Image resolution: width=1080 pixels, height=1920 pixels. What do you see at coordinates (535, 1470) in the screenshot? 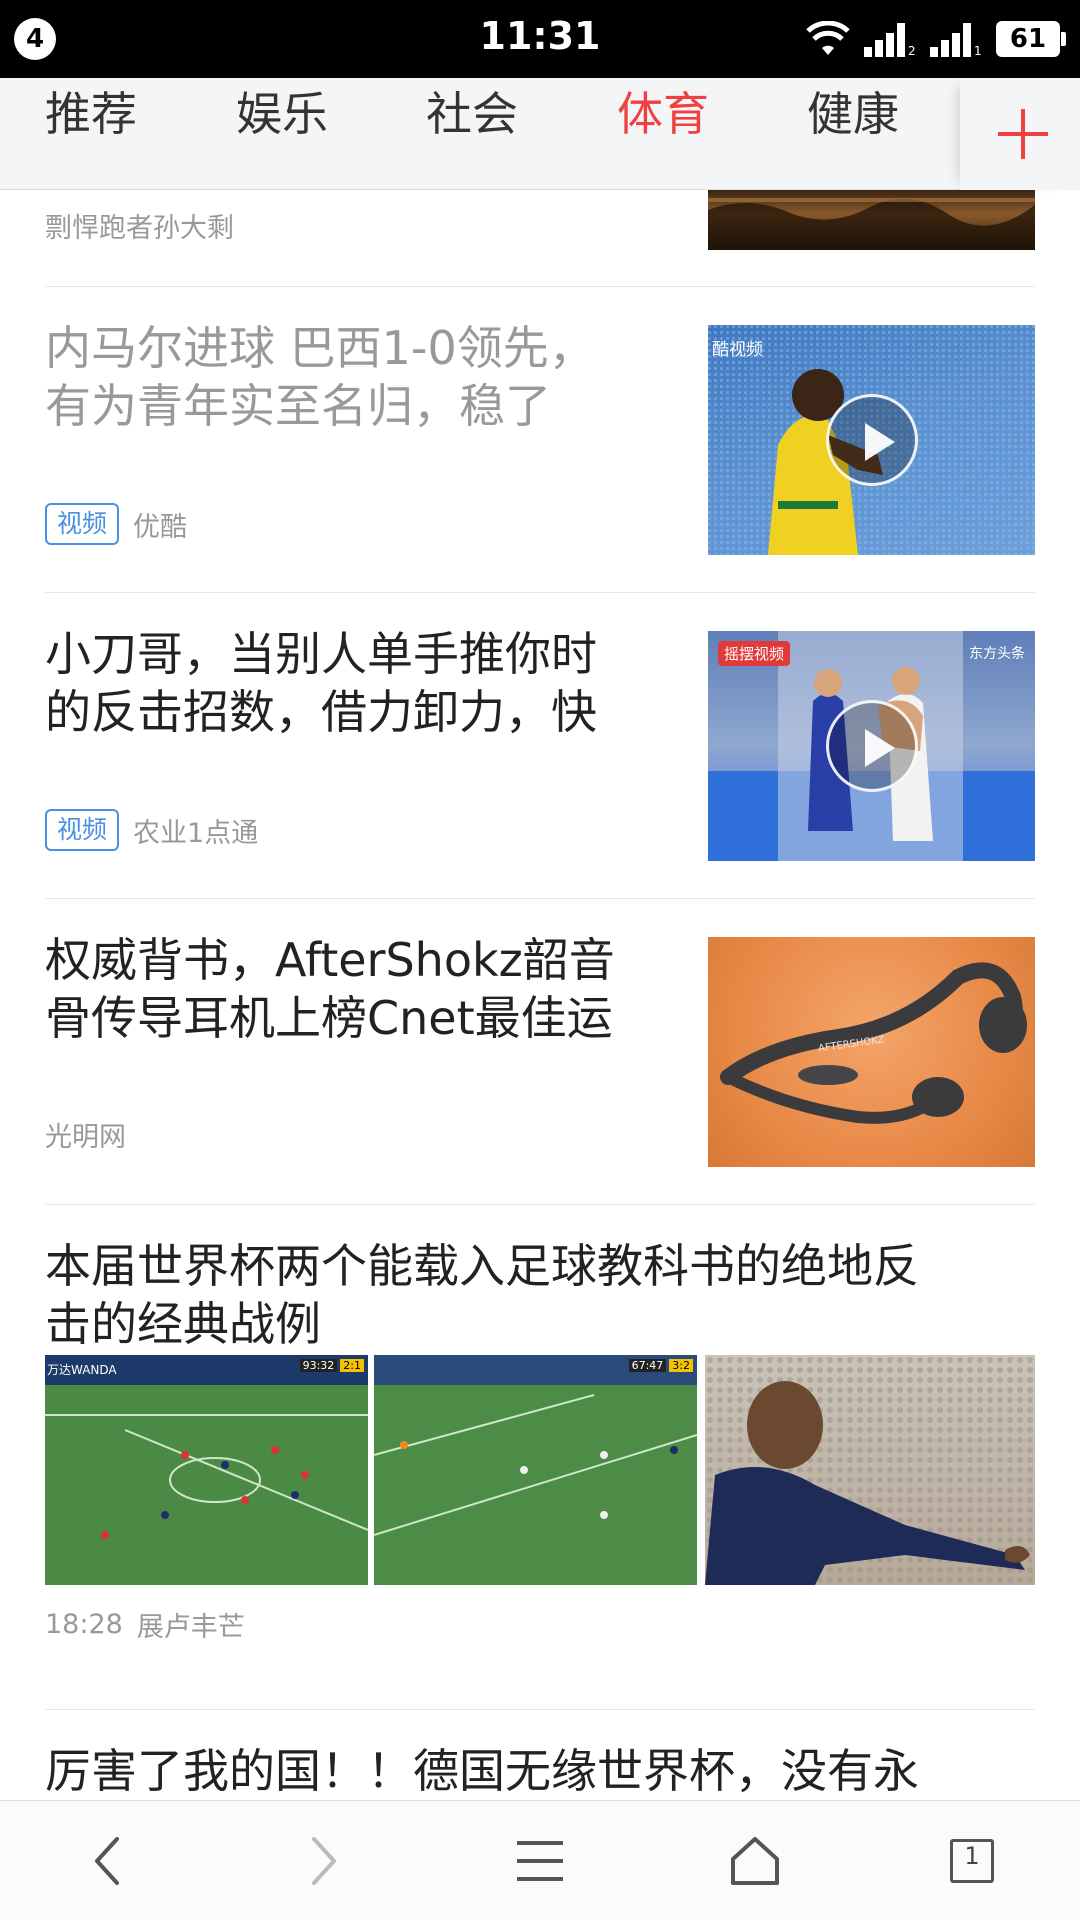
I see `article-image-2: 67:47 3:2` at bounding box center [535, 1470].